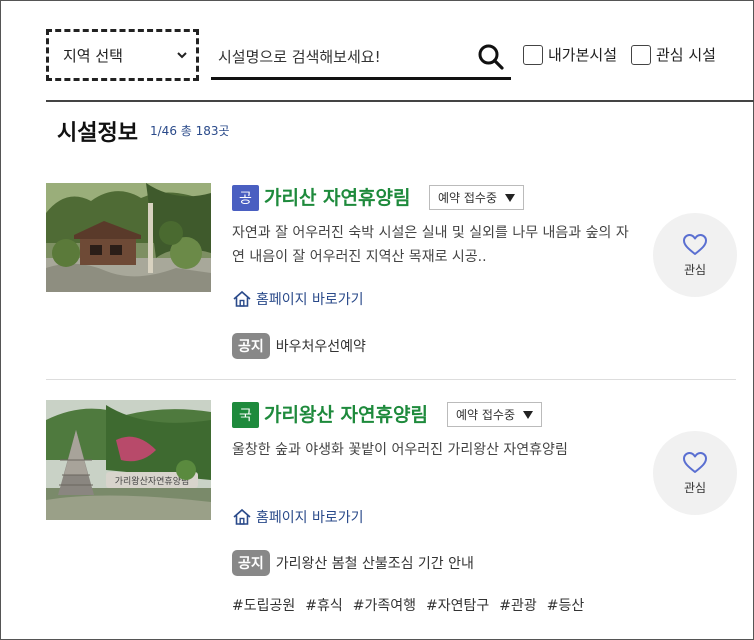 The image size is (754, 640). I want to click on my-visited-filter: 내가본시설, so click(570, 54).